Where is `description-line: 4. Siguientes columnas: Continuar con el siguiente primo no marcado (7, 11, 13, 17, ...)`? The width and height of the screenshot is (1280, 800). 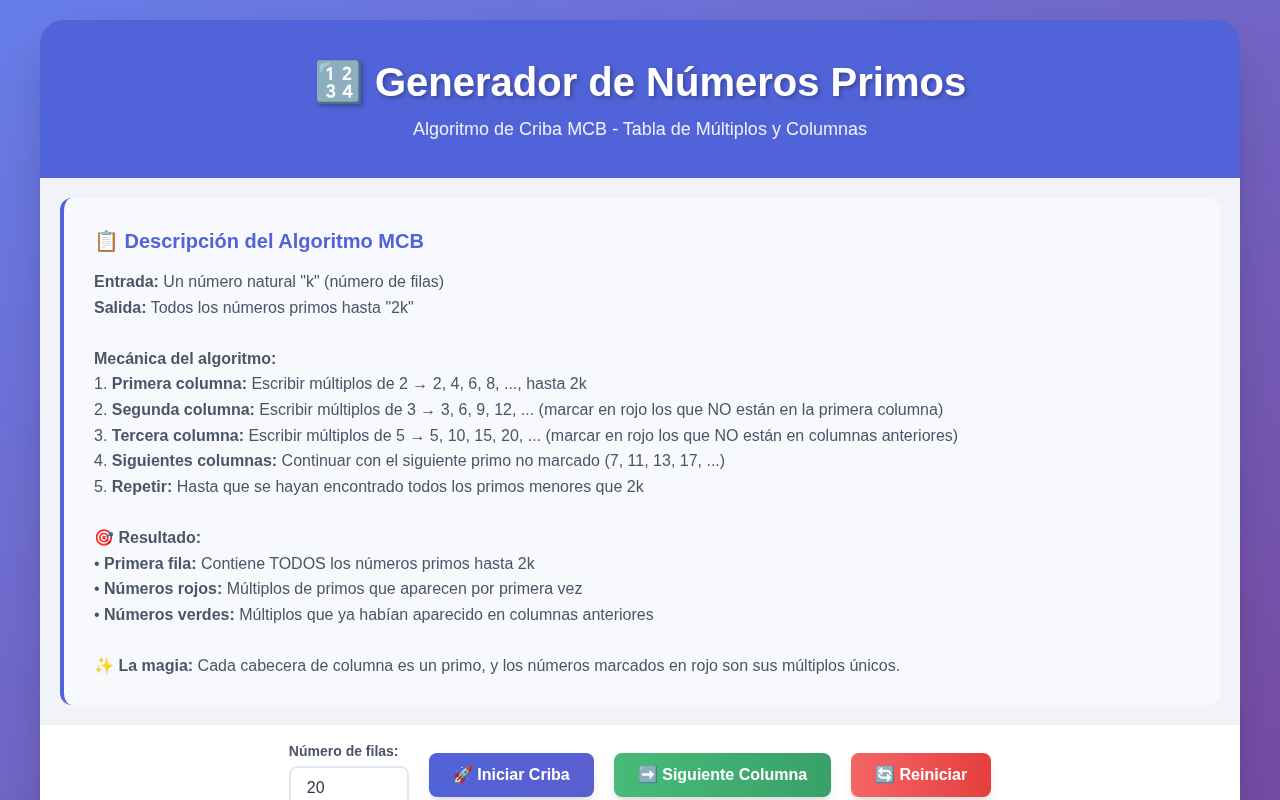 description-line: 4. Siguientes columnas: Continuar con el siguiente primo no marcado (7, 11, 13, 17, ...) is located at coordinates (410, 461).